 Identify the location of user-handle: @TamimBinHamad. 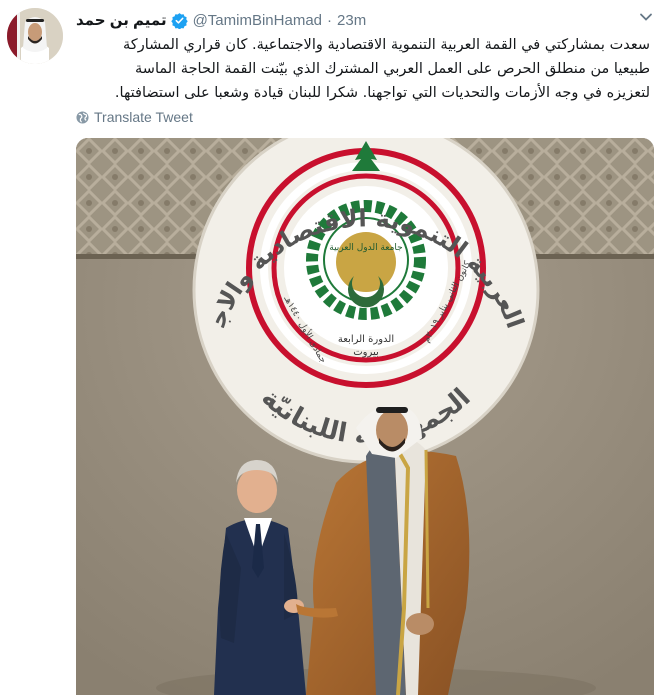
(257, 20).